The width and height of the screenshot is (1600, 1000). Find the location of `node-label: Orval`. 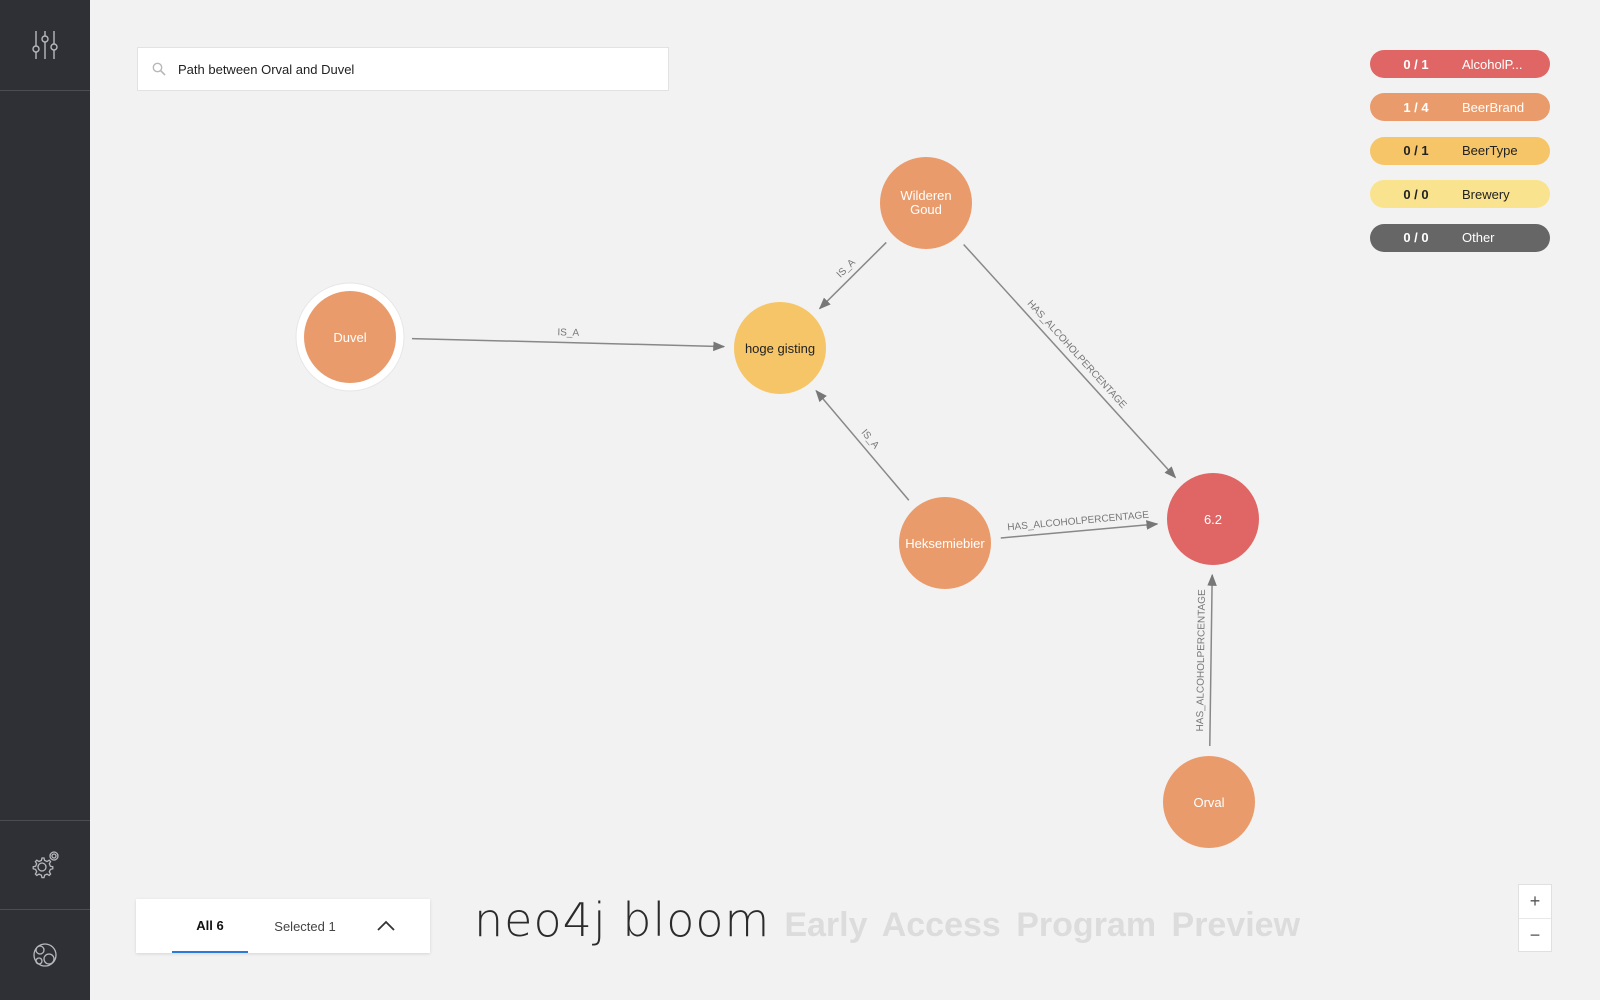

node-label: Orval is located at coordinates (1208, 802).